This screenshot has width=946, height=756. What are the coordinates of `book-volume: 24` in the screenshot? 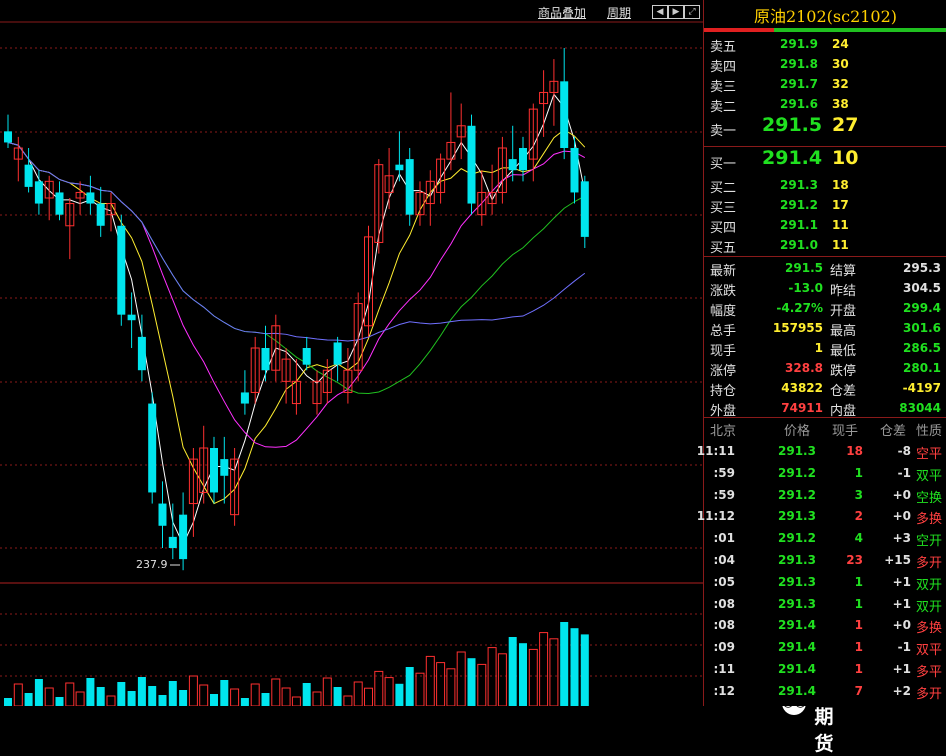 It's located at (840, 44).